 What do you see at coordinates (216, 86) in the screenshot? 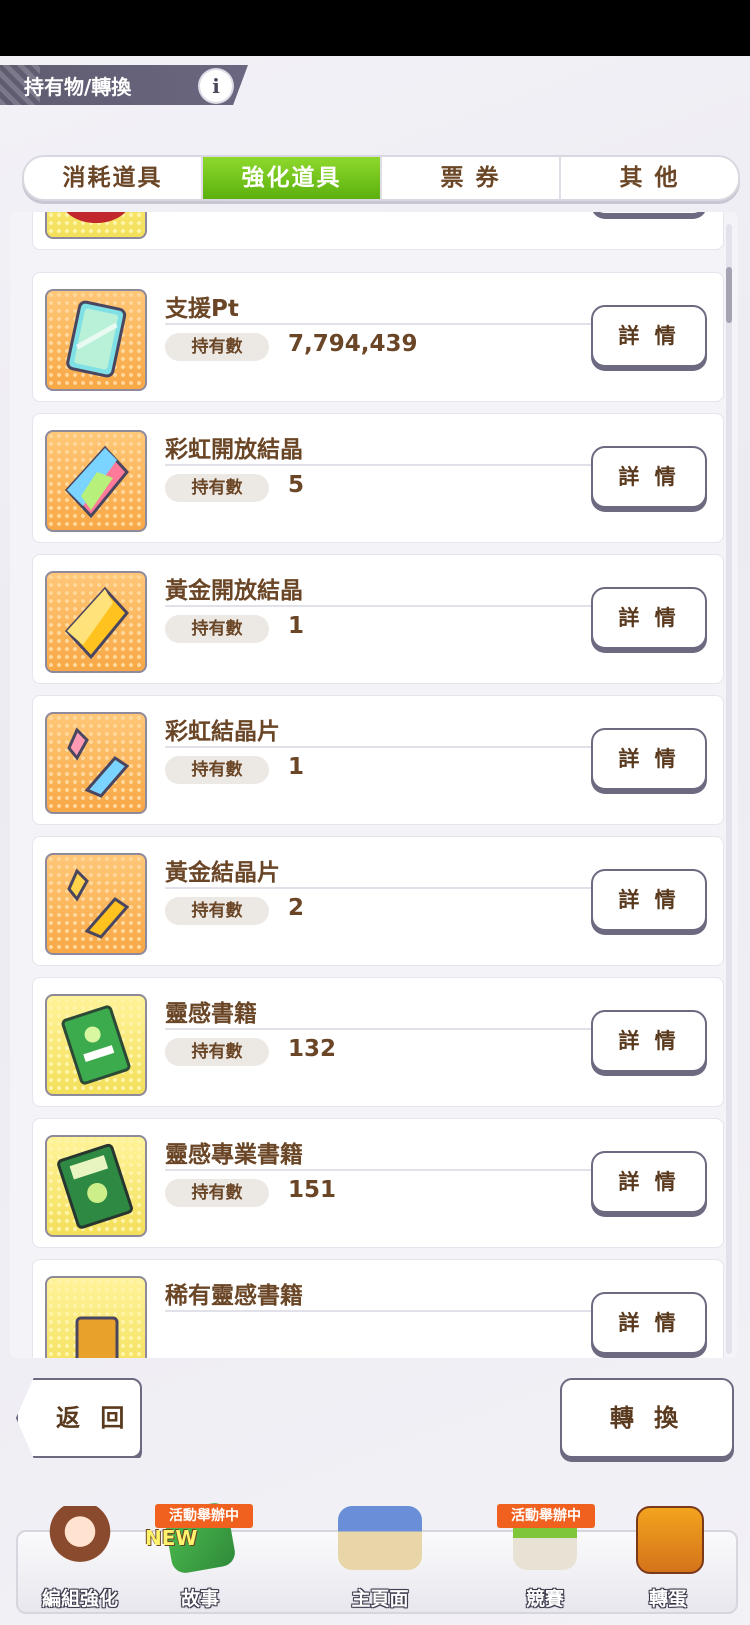
I see `info-icon: i` at bounding box center [216, 86].